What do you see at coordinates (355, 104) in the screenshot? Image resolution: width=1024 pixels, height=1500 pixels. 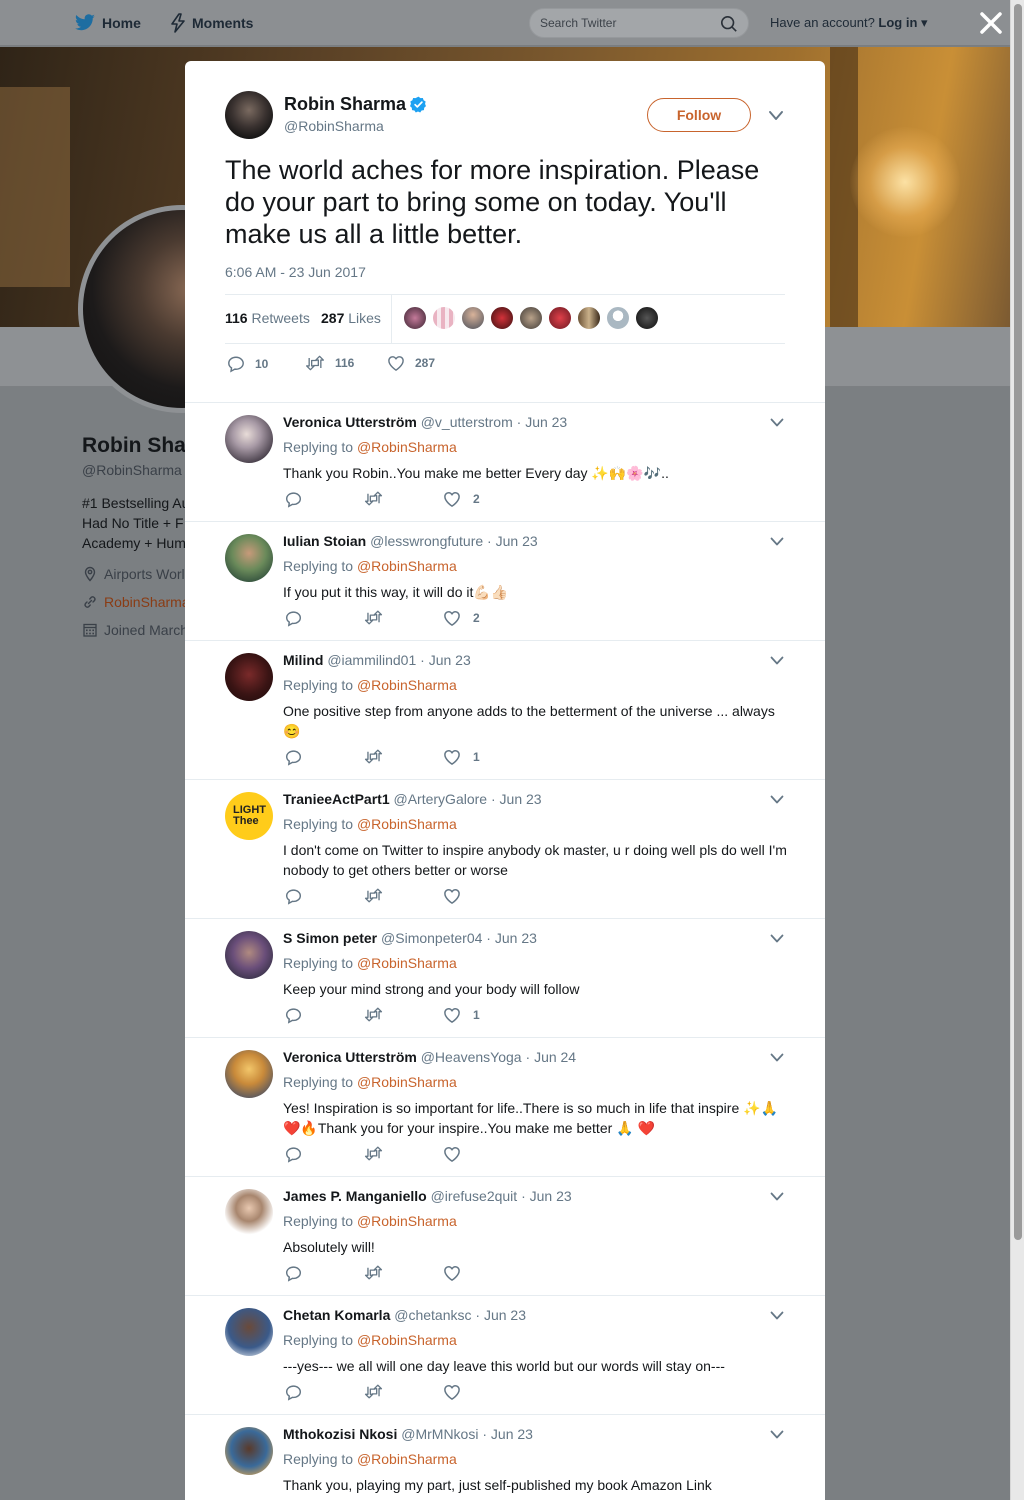 I see `tweet-author: Robin Sharma` at bounding box center [355, 104].